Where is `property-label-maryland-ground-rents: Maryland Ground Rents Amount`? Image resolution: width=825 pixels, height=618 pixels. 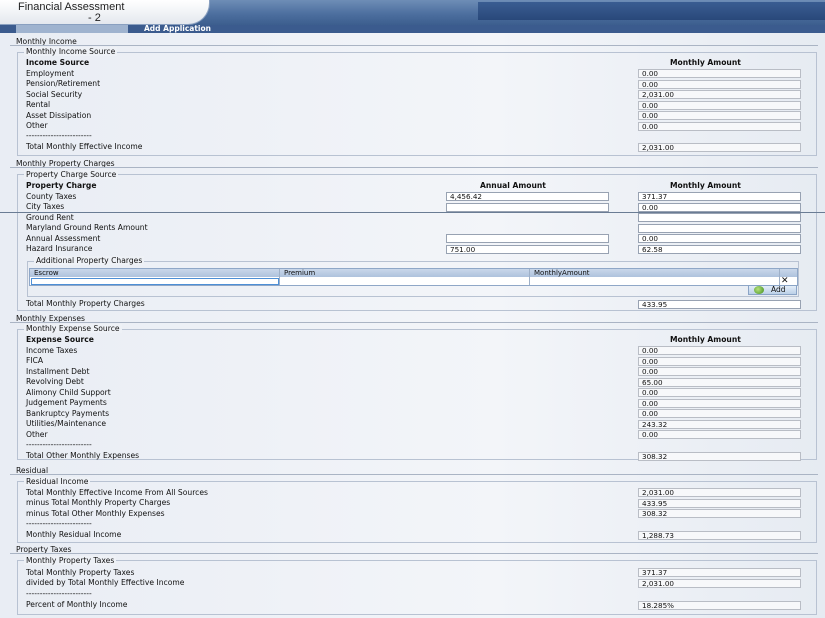
property-label-maryland-ground-rents: Maryland Ground Rents Amount is located at coordinates (87, 227).